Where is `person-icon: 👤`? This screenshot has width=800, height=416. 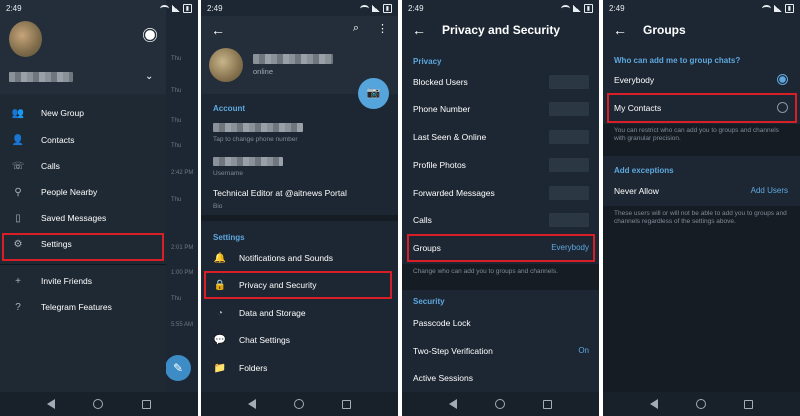
person-icon: 👤 is located at coordinates (18, 140).